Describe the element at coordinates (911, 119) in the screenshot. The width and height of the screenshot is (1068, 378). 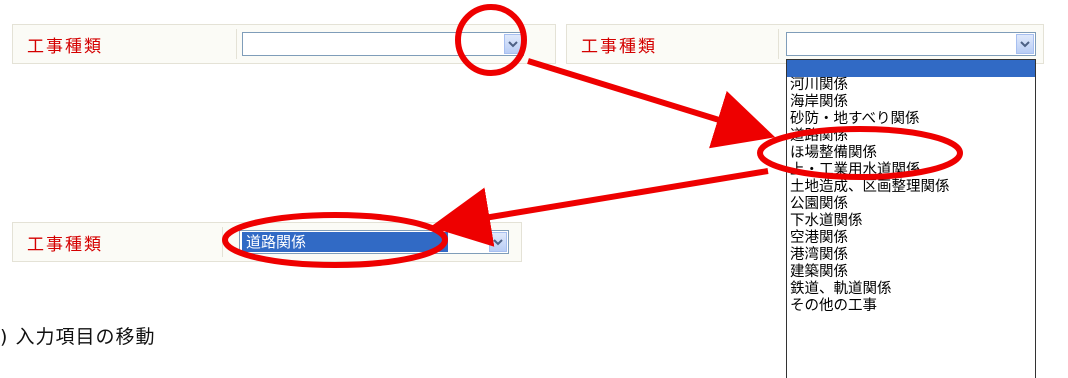
I see `dropdown-option: 砂防・地すべり関係` at that location.